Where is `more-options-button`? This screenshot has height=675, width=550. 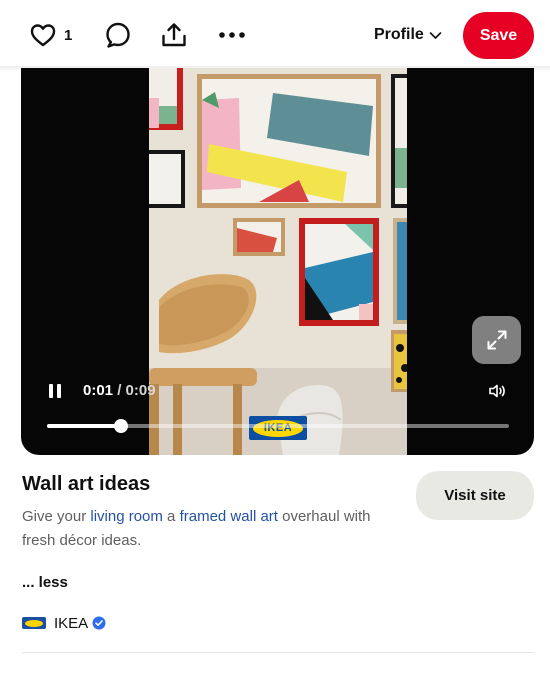
more-options-button is located at coordinates (232, 35).